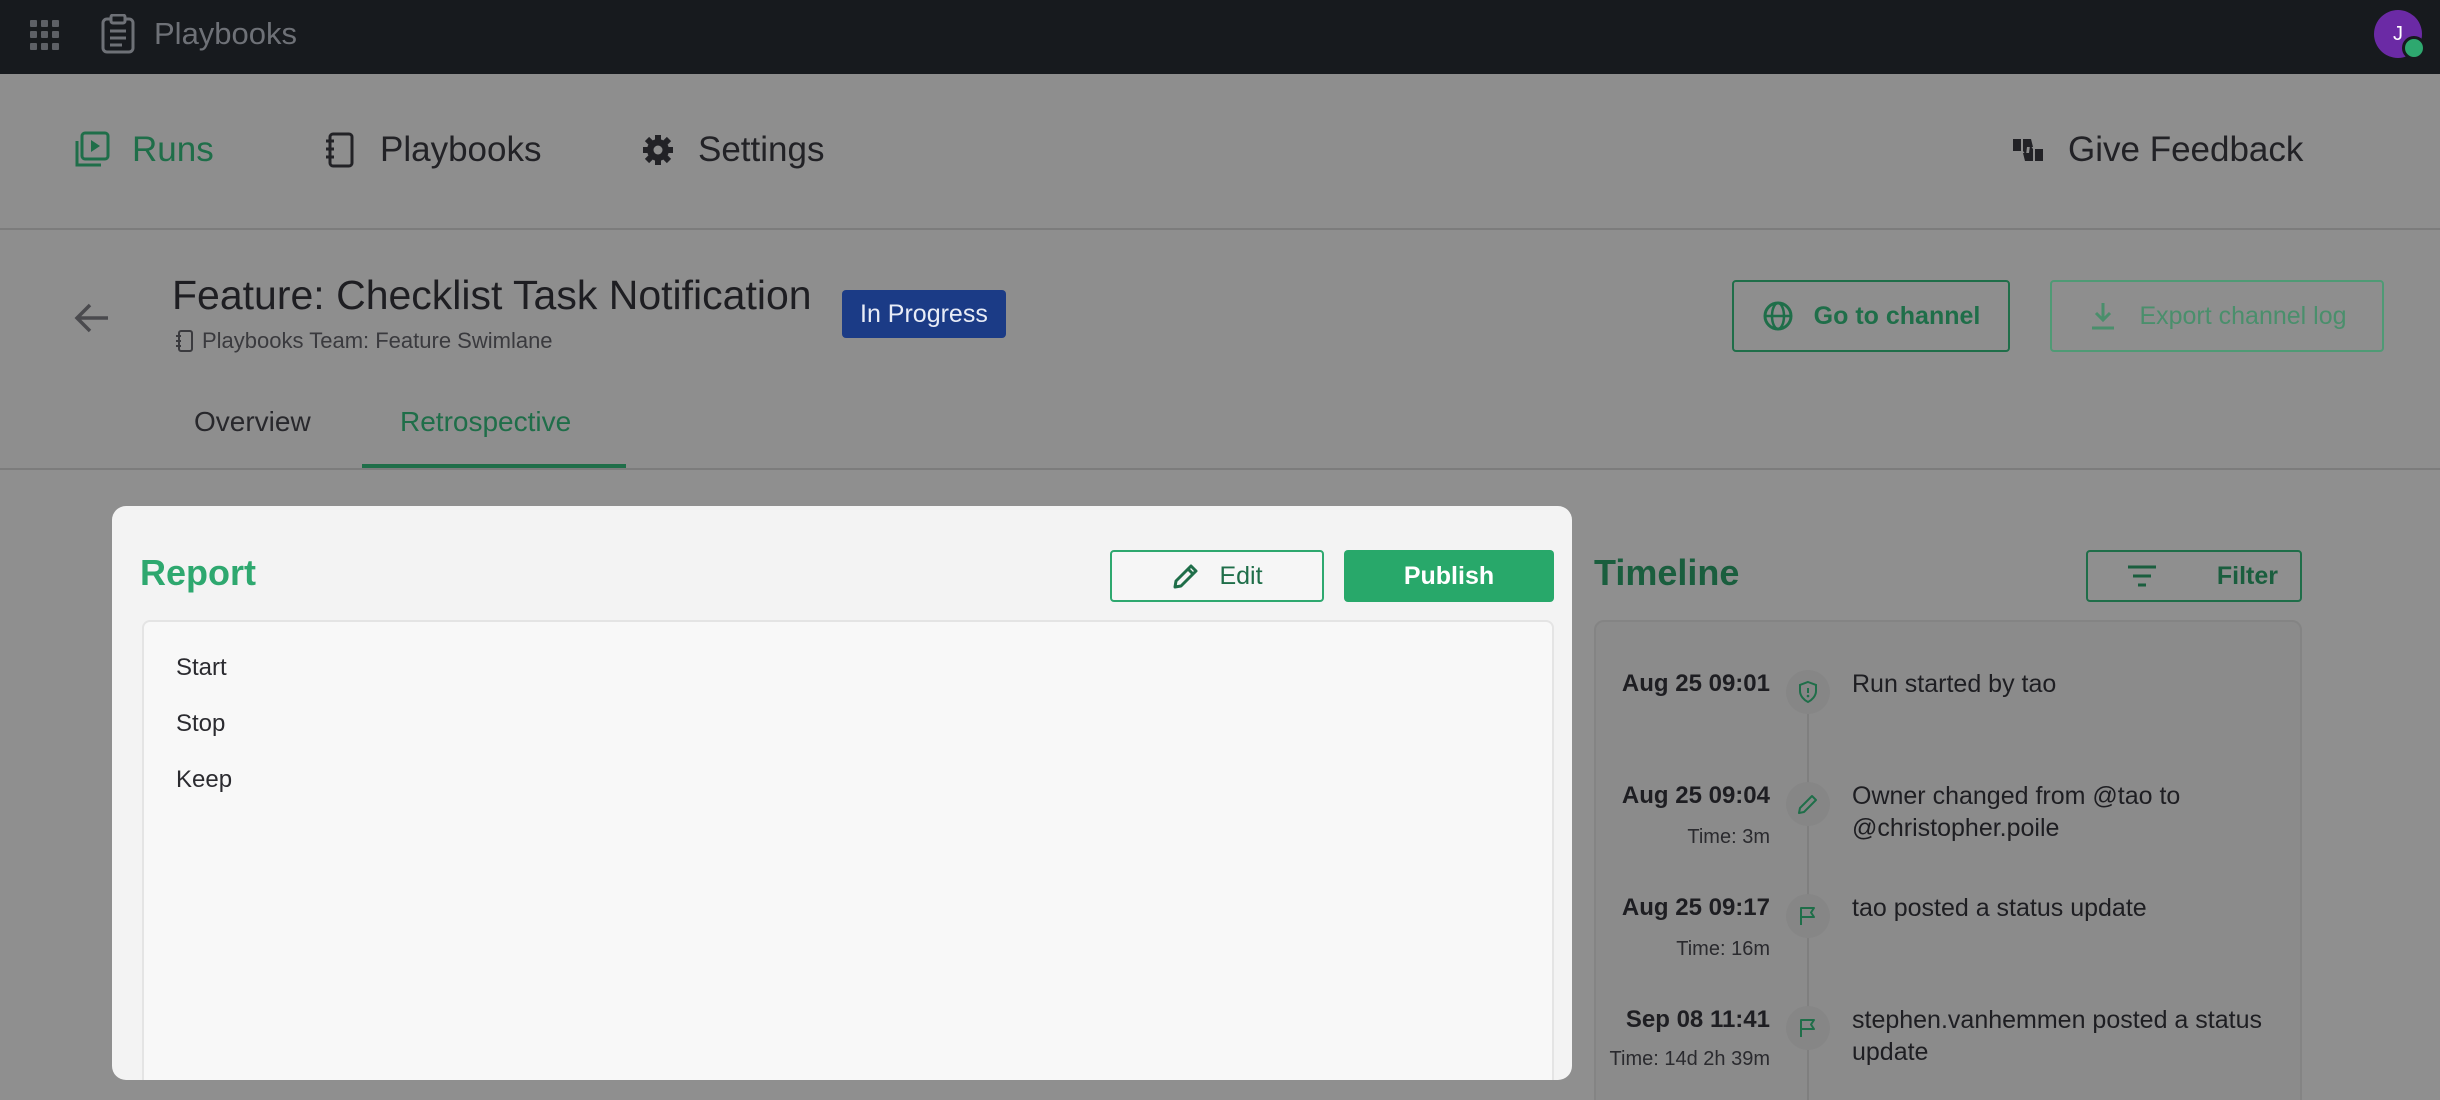 The width and height of the screenshot is (2440, 1100). What do you see at coordinates (1220, 152) in the screenshot?
I see `playbooks-nav: Runs Playbooks Settings Give Feedback` at bounding box center [1220, 152].